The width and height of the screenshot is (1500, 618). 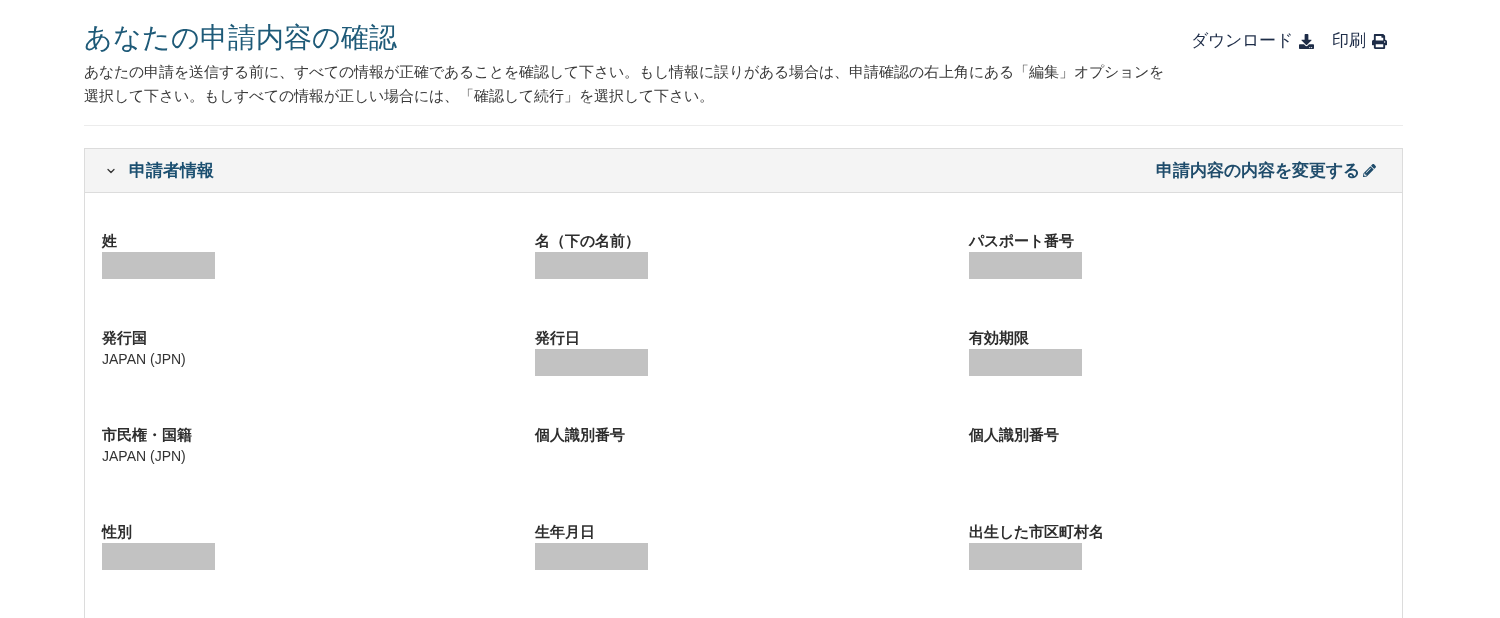 What do you see at coordinates (159, 170) in the screenshot?
I see `section-toggle: 申請者情報` at bounding box center [159, 170].